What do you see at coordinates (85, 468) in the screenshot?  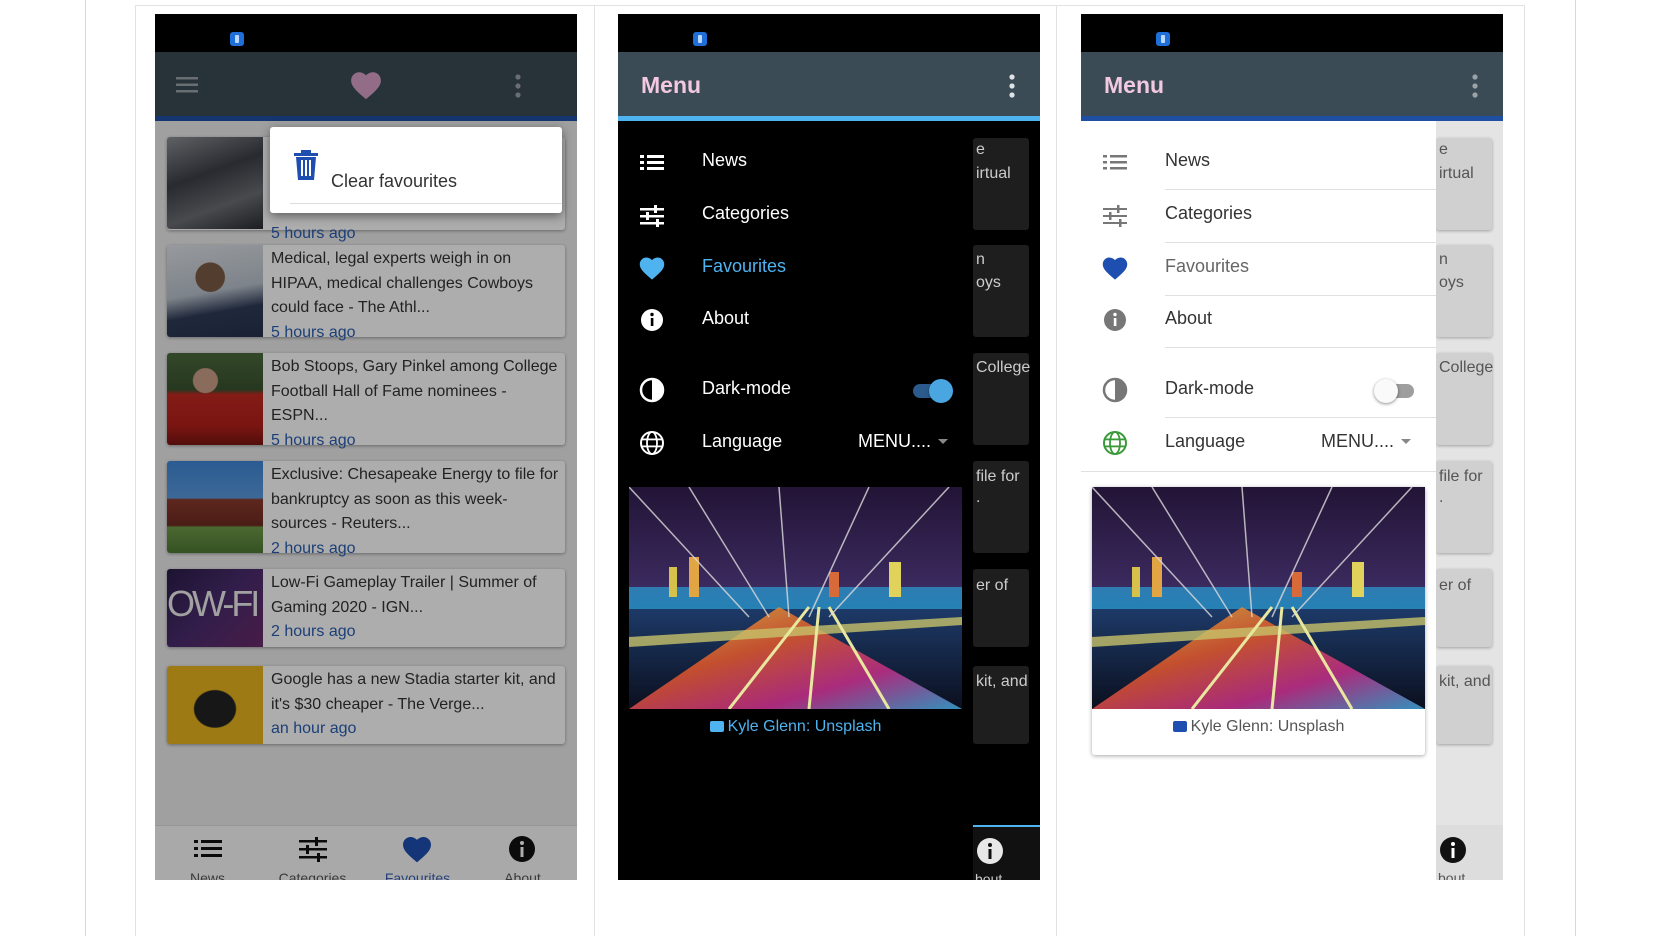 I see `outer-border-left` at bounding box center [85, 468].